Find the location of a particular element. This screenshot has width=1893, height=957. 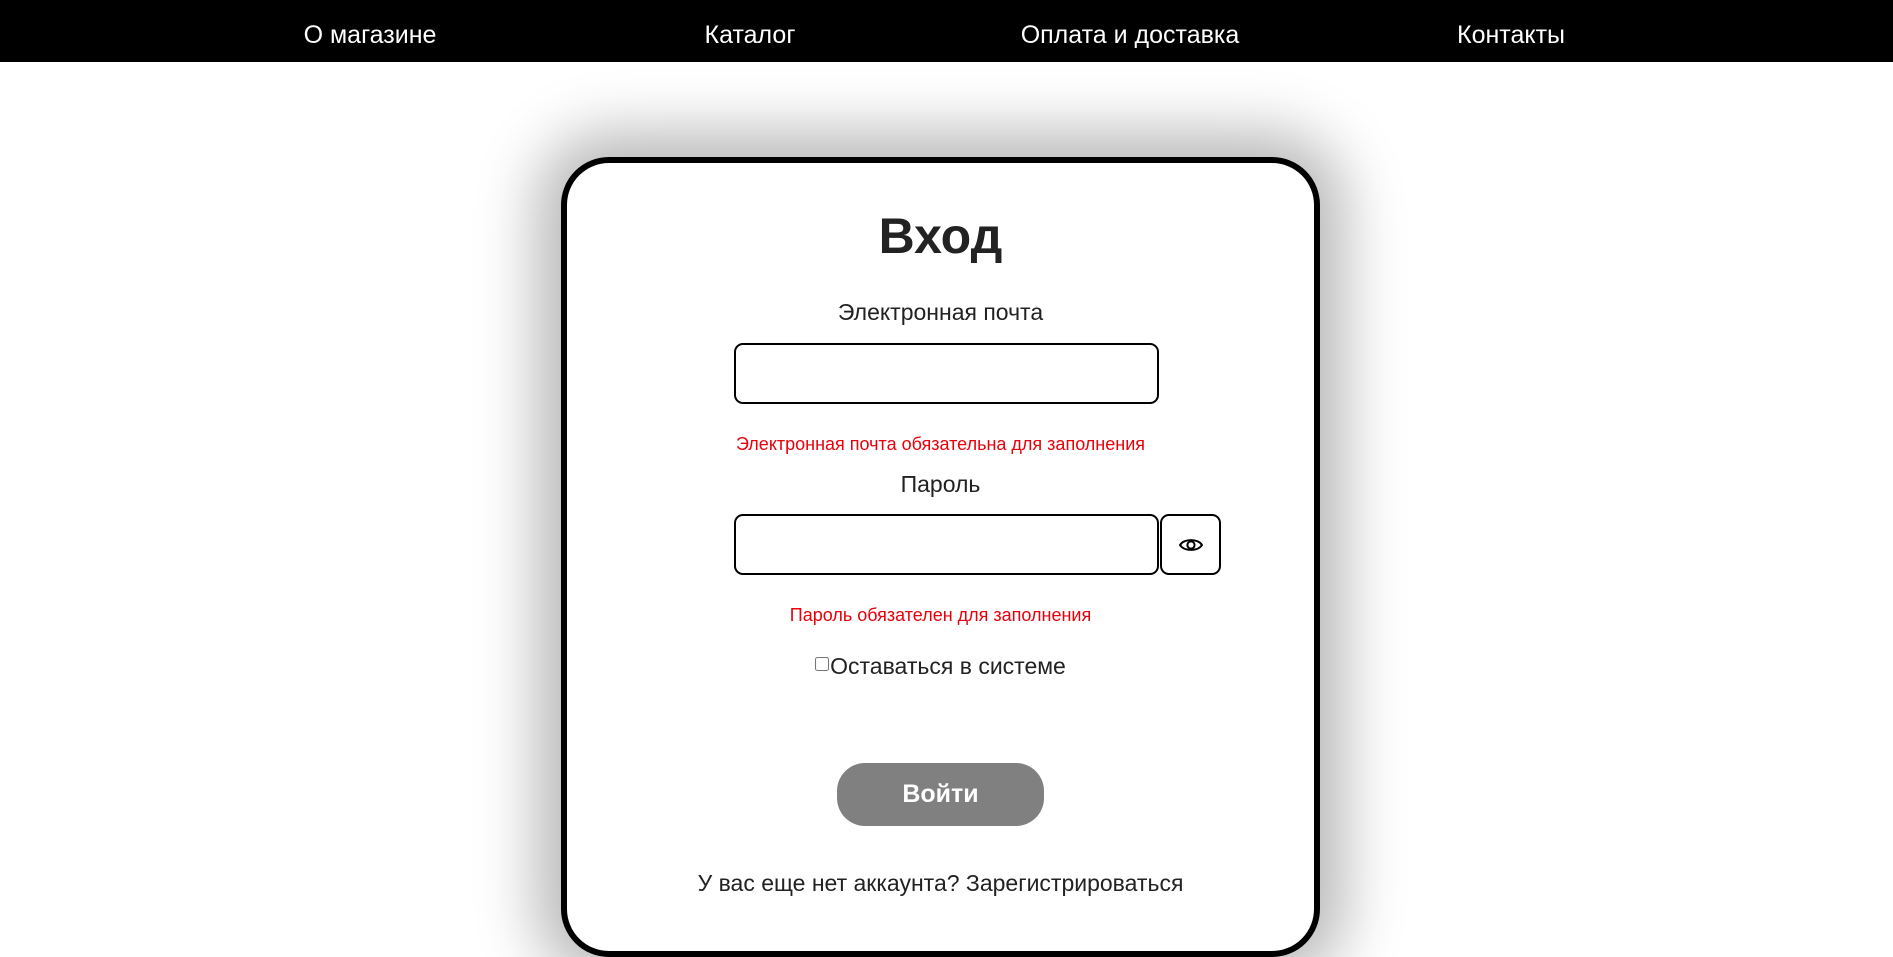

nav-link-catalog: Каталог is located at coordinates (750, 31).